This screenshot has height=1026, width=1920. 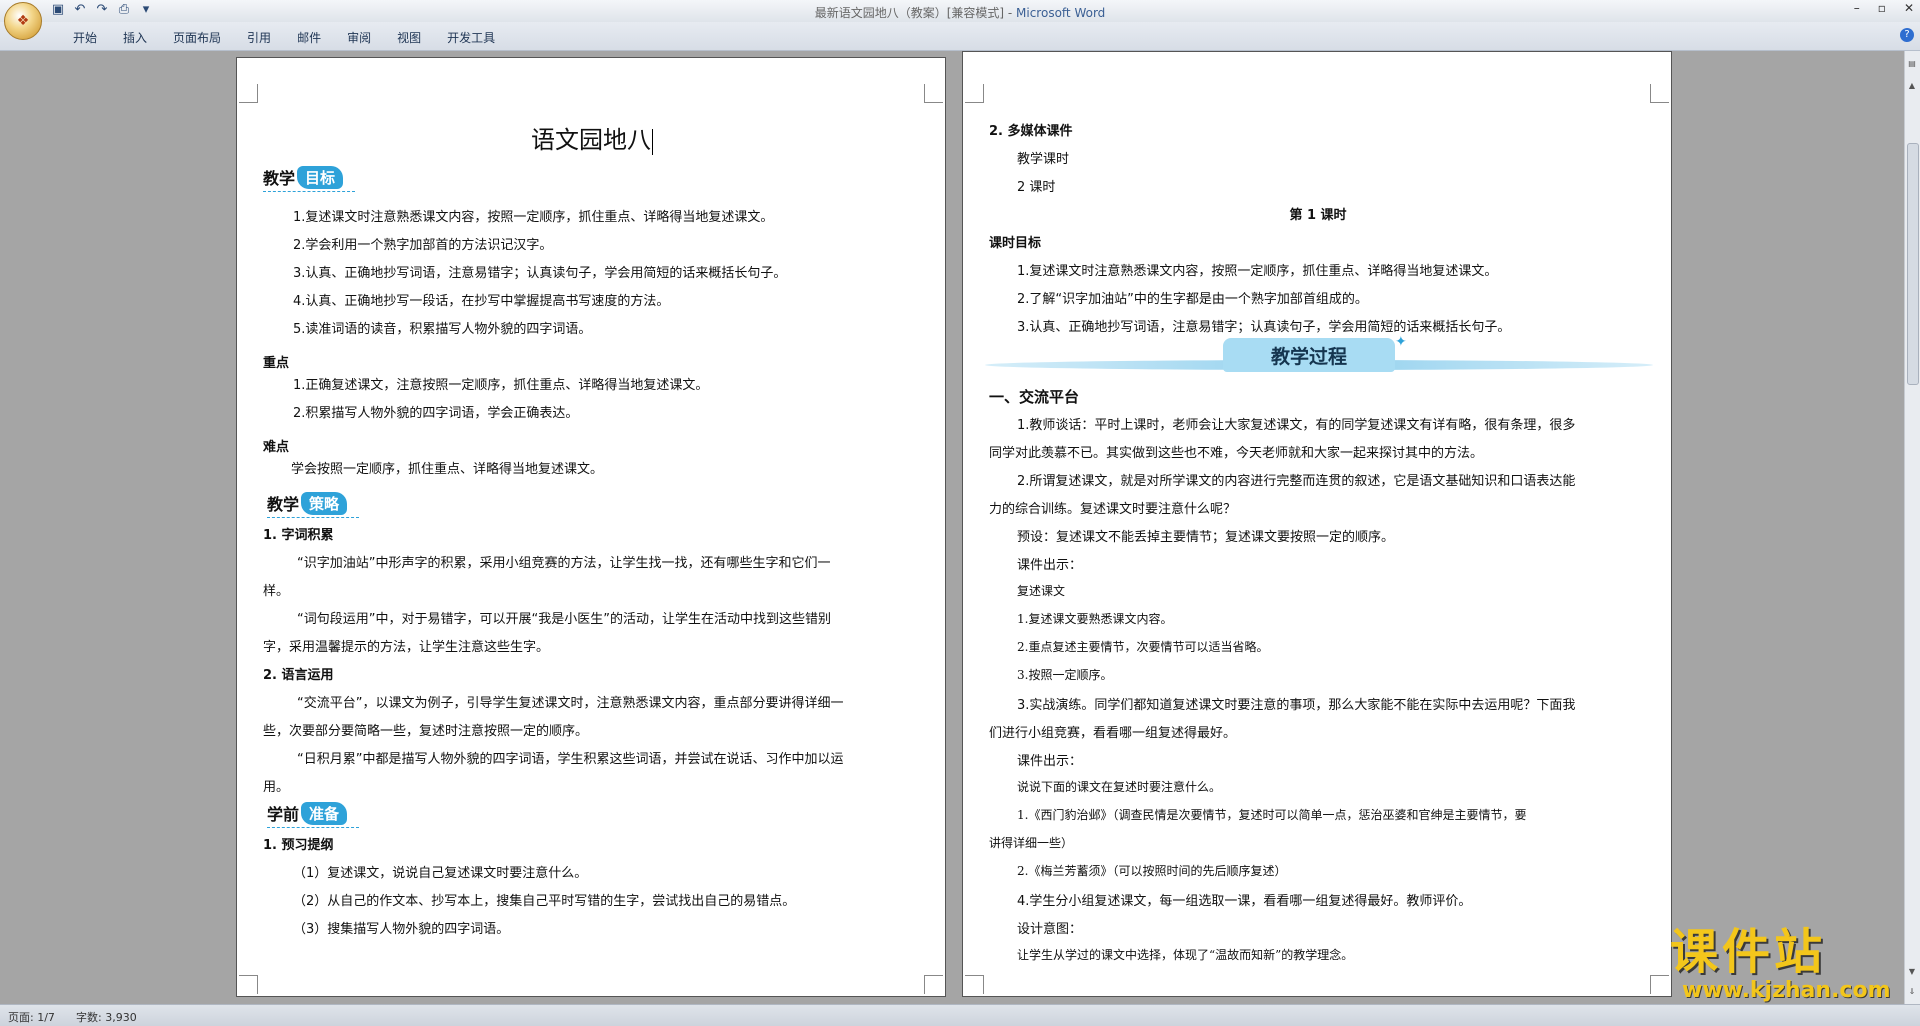 What do you see at coordinates (307, 503) in the screenshot?
I see `section-heading-strategy: 教学 策略` at bounding box center [307, 503].